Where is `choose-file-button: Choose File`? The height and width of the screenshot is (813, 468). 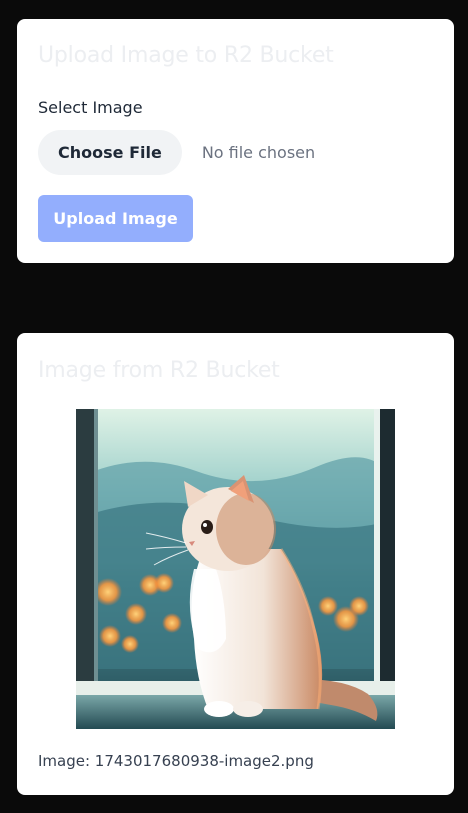 choose-file-button: Choose File is located at coordinates (110, 152).